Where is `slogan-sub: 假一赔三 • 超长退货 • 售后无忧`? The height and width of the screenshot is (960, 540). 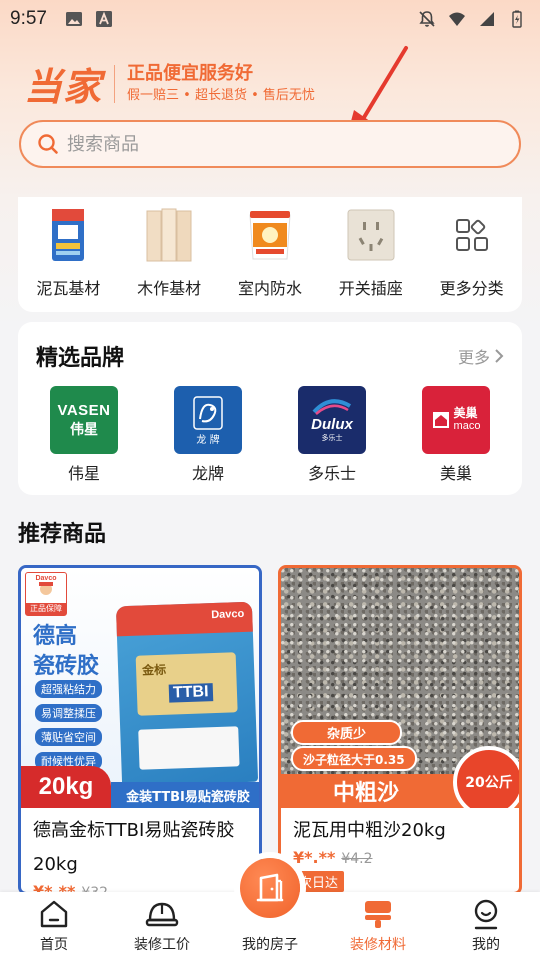 slogan-sub: 假一赔三 • 超长退货 • 售后无忧 is located at coordinates (221, 95).